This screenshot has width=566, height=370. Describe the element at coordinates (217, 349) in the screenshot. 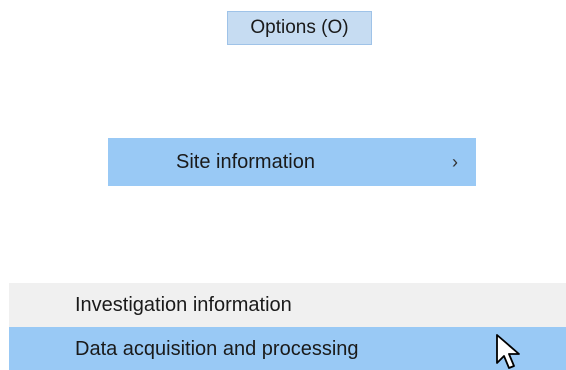

I see `menu-item-label: Data acquisition and processing` at that location.